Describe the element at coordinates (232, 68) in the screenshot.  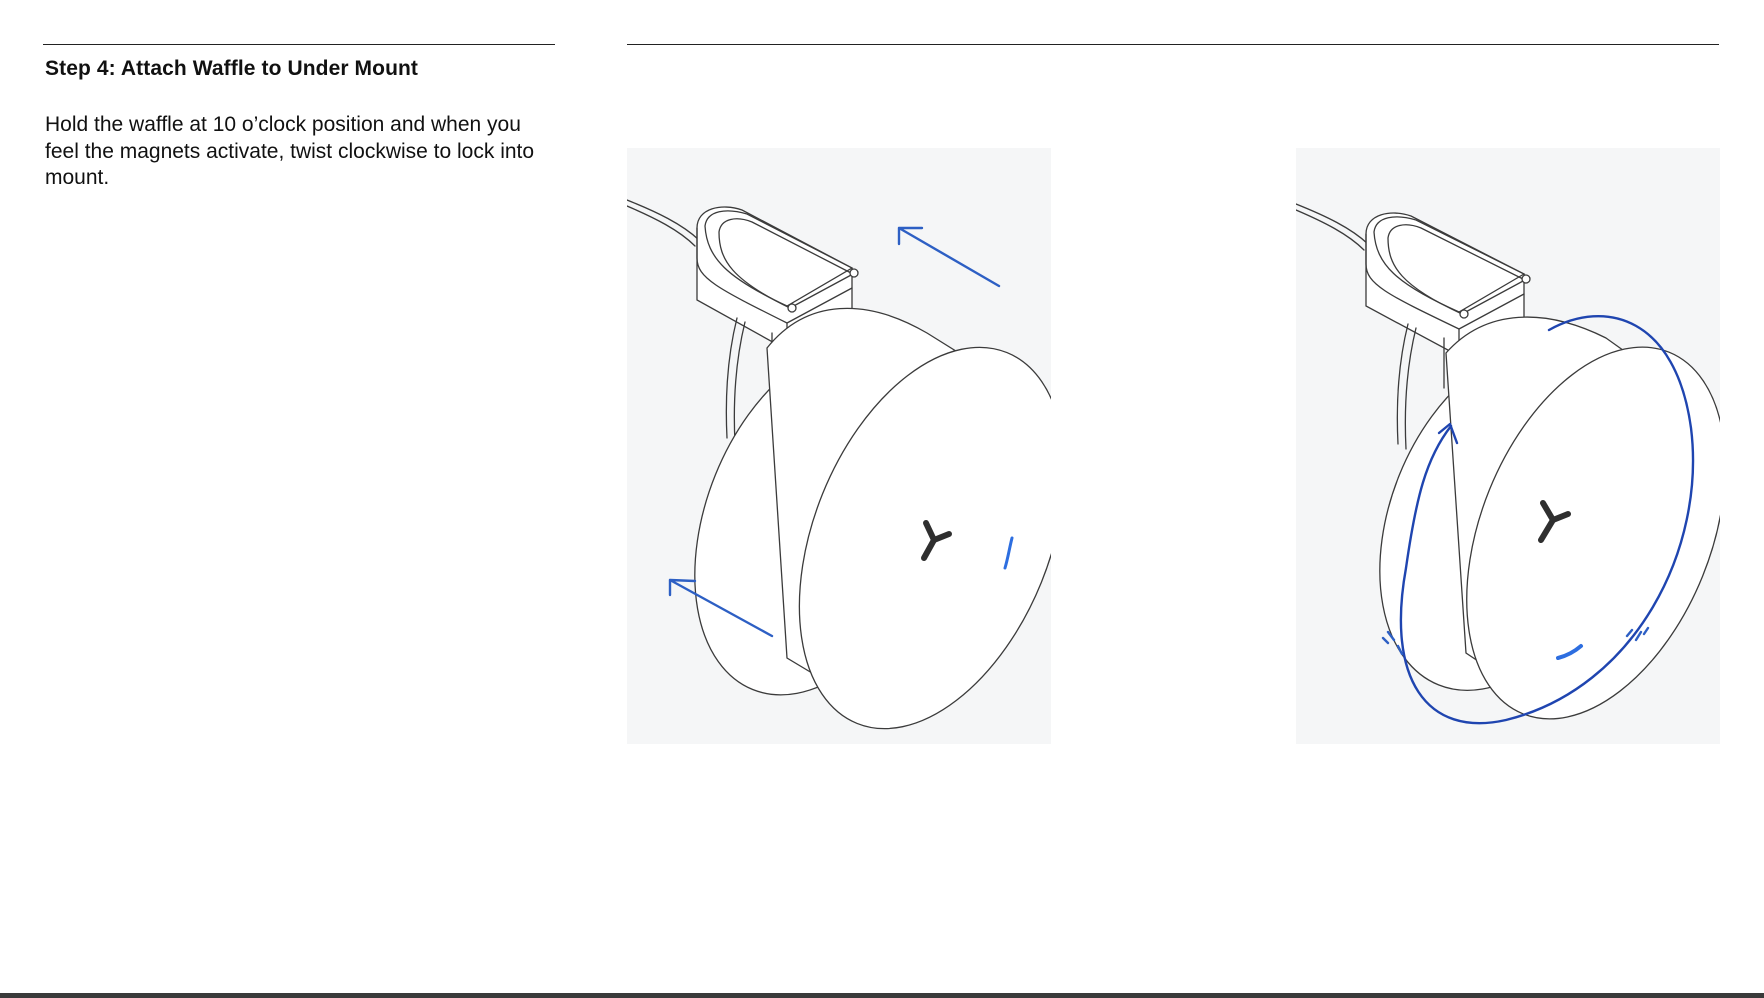
I see `step-title: Step 4: Attach Waffle to Under Mount` at that location.